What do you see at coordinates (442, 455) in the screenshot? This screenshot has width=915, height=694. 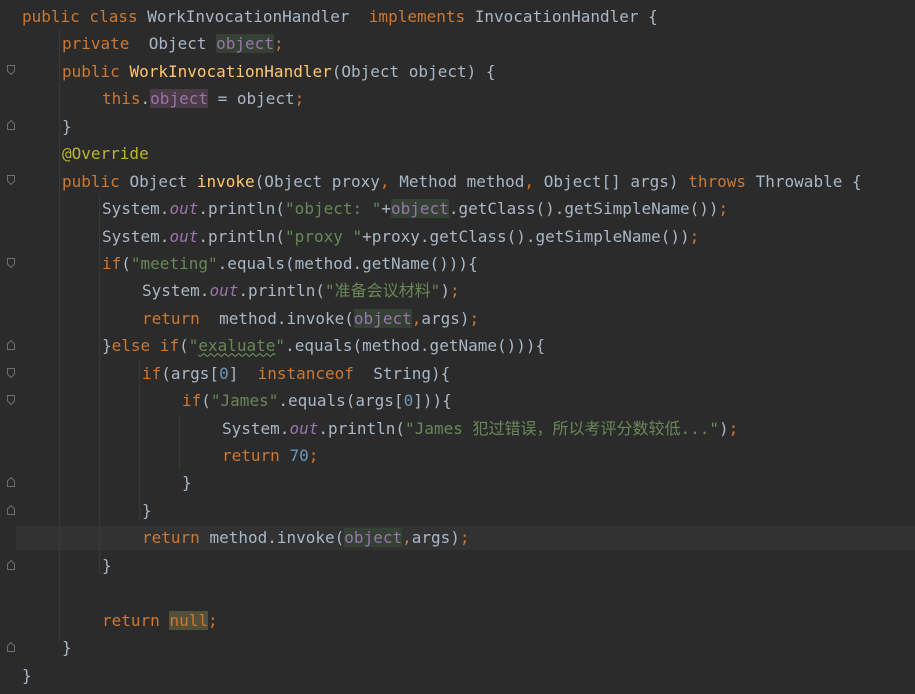 I see `code-line: return 70;` at bounding box center [442, 455].